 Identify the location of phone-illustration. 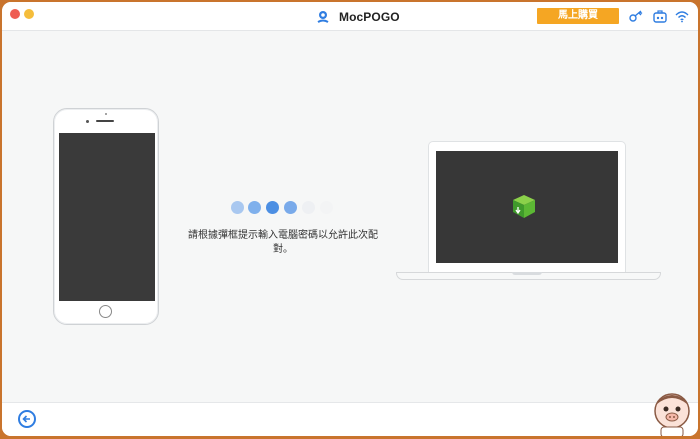
(106, 216).